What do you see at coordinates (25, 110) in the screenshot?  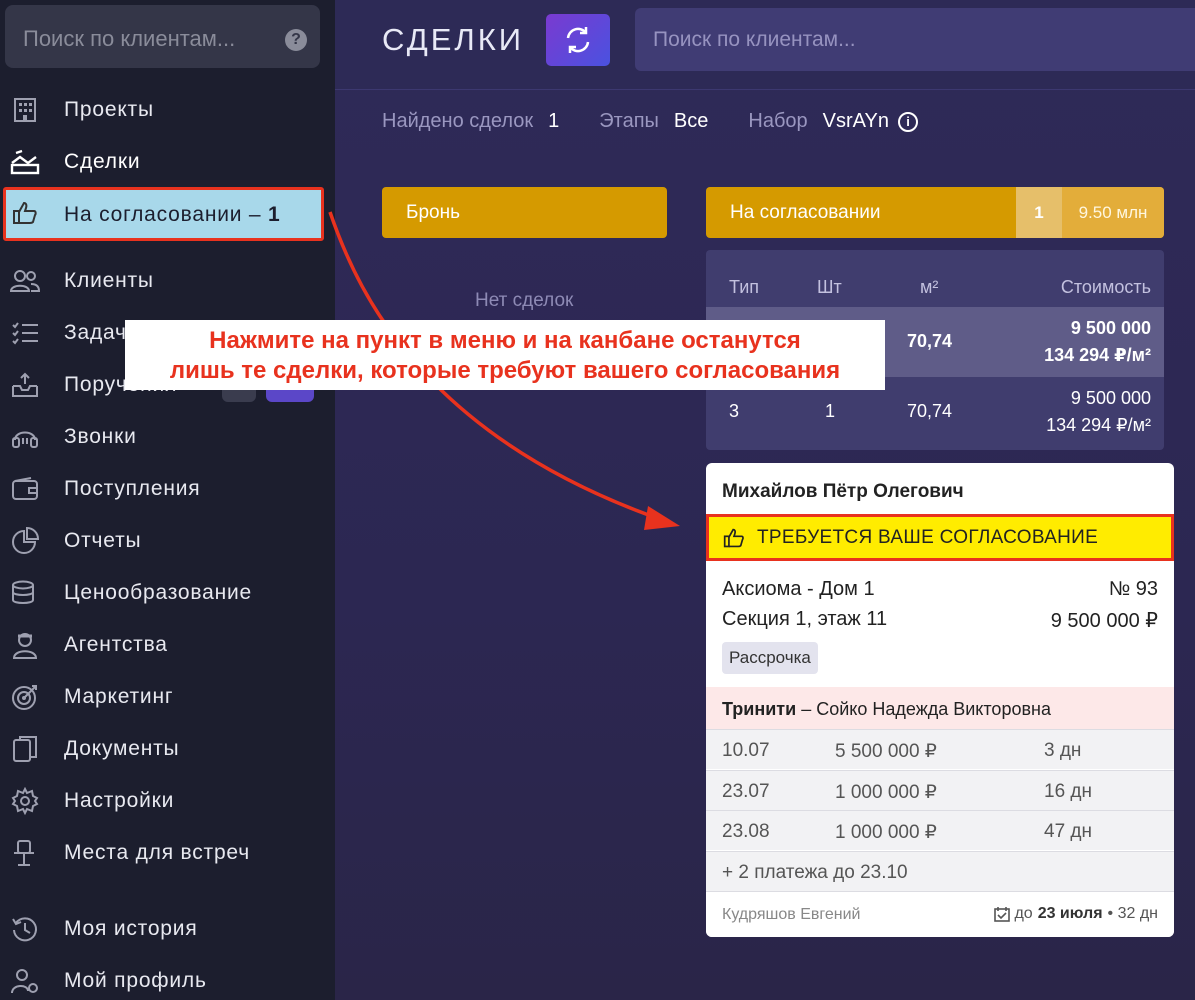 I see `building-icon` at bounding box center [25, 110].